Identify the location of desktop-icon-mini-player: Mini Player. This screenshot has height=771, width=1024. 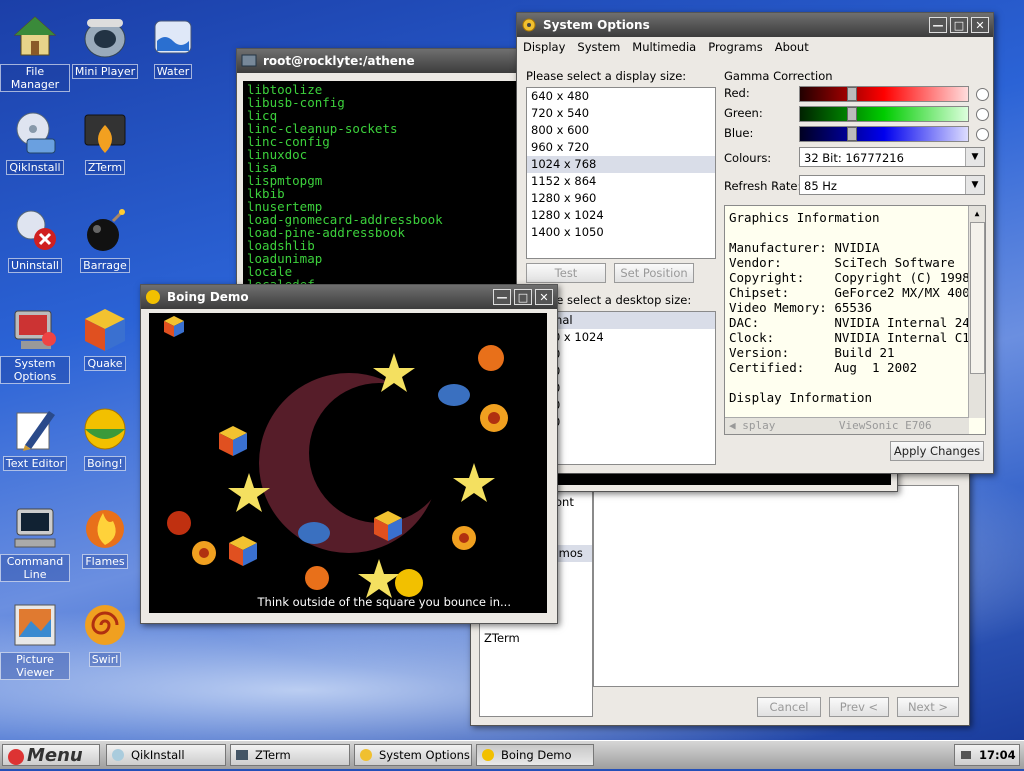
(105, 45).